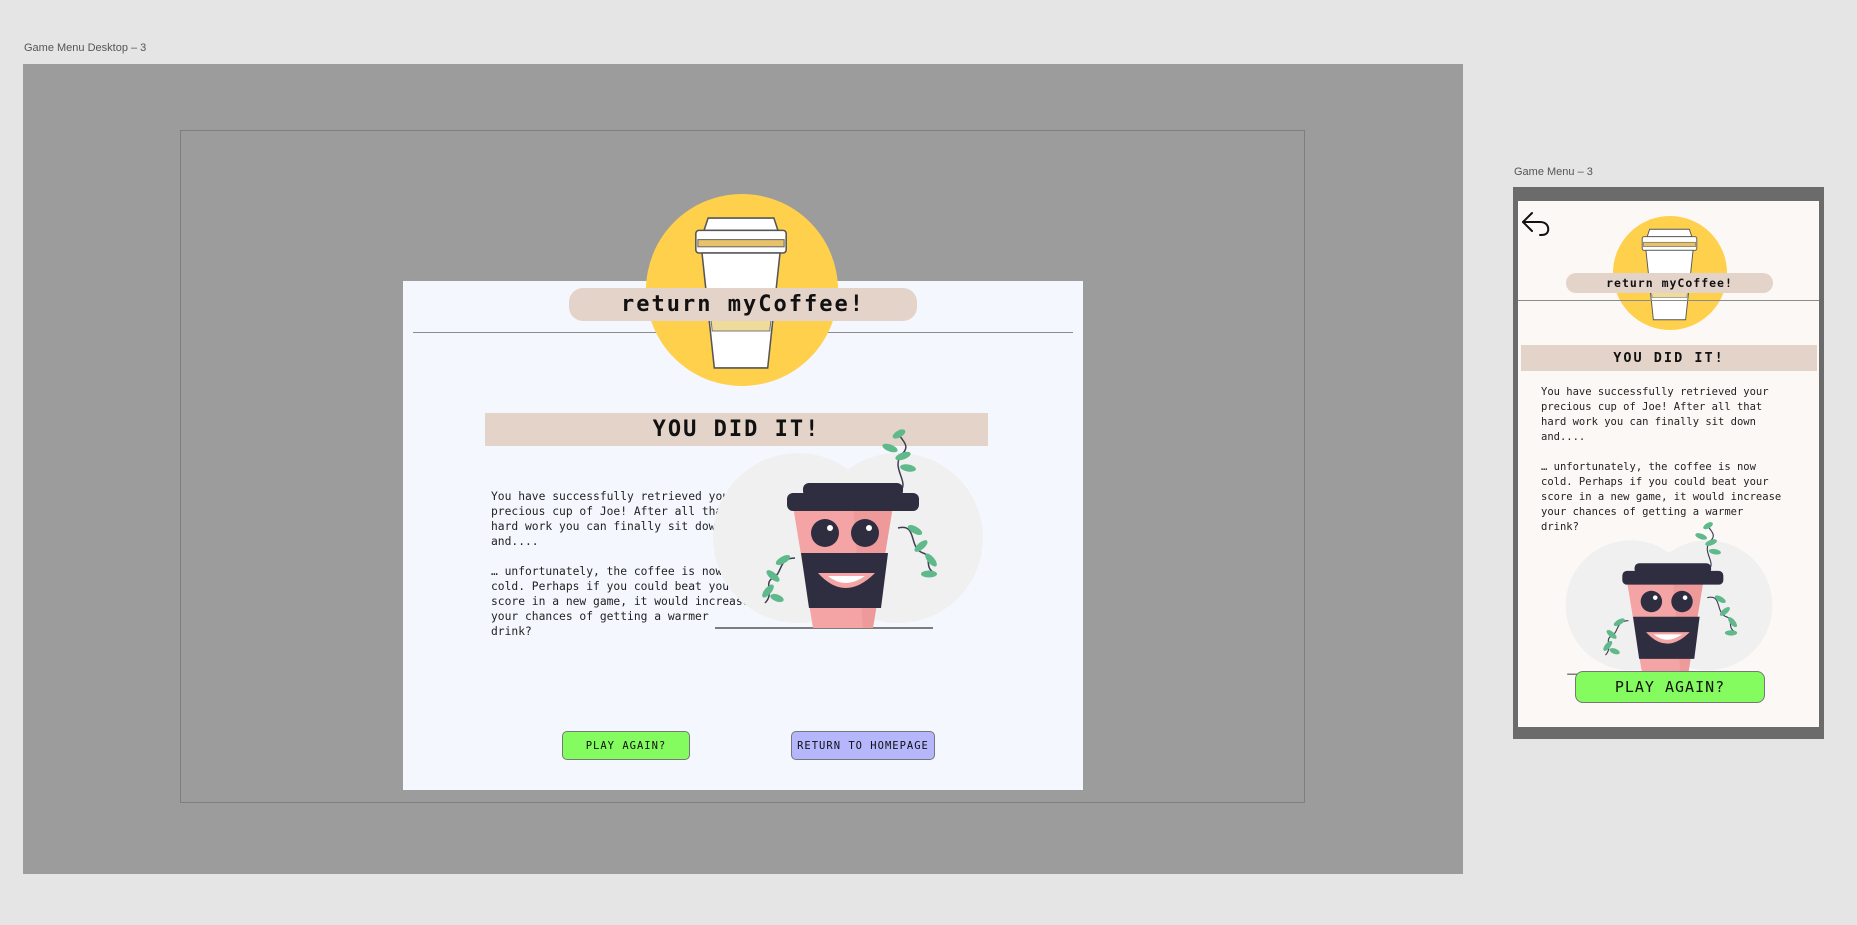 This screenshot has height=925, width=1857. Describe the element at coordinates (1670, 687) in the screenshot. I see `mobile-play-again-button: PLAY AGAIN?` at that location.